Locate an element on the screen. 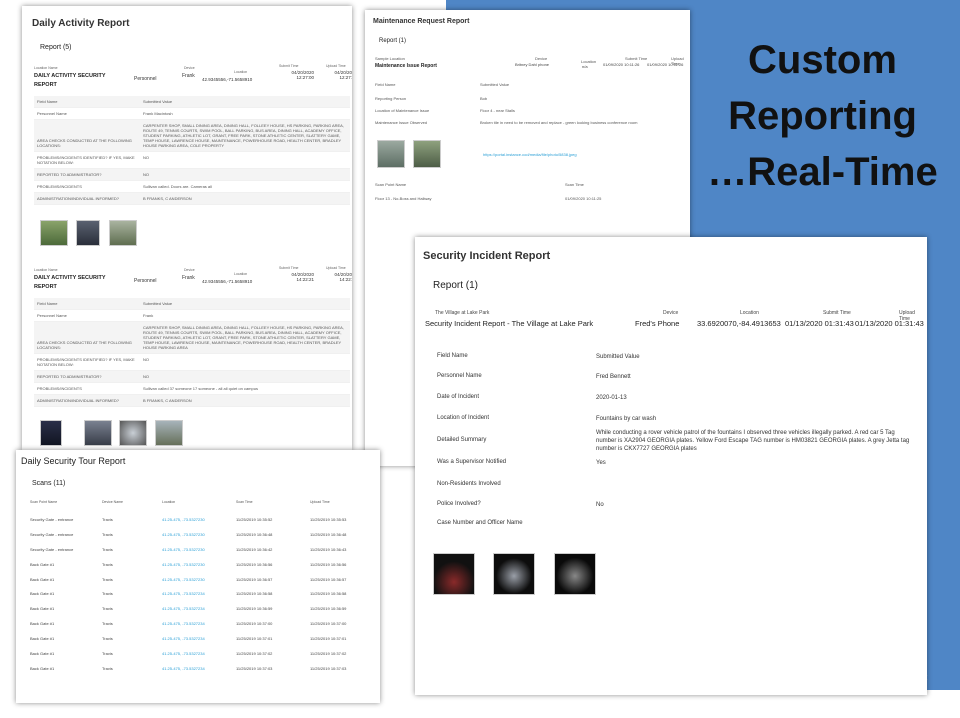  field-name: Location of Incident is located at coordinates (463, 418).